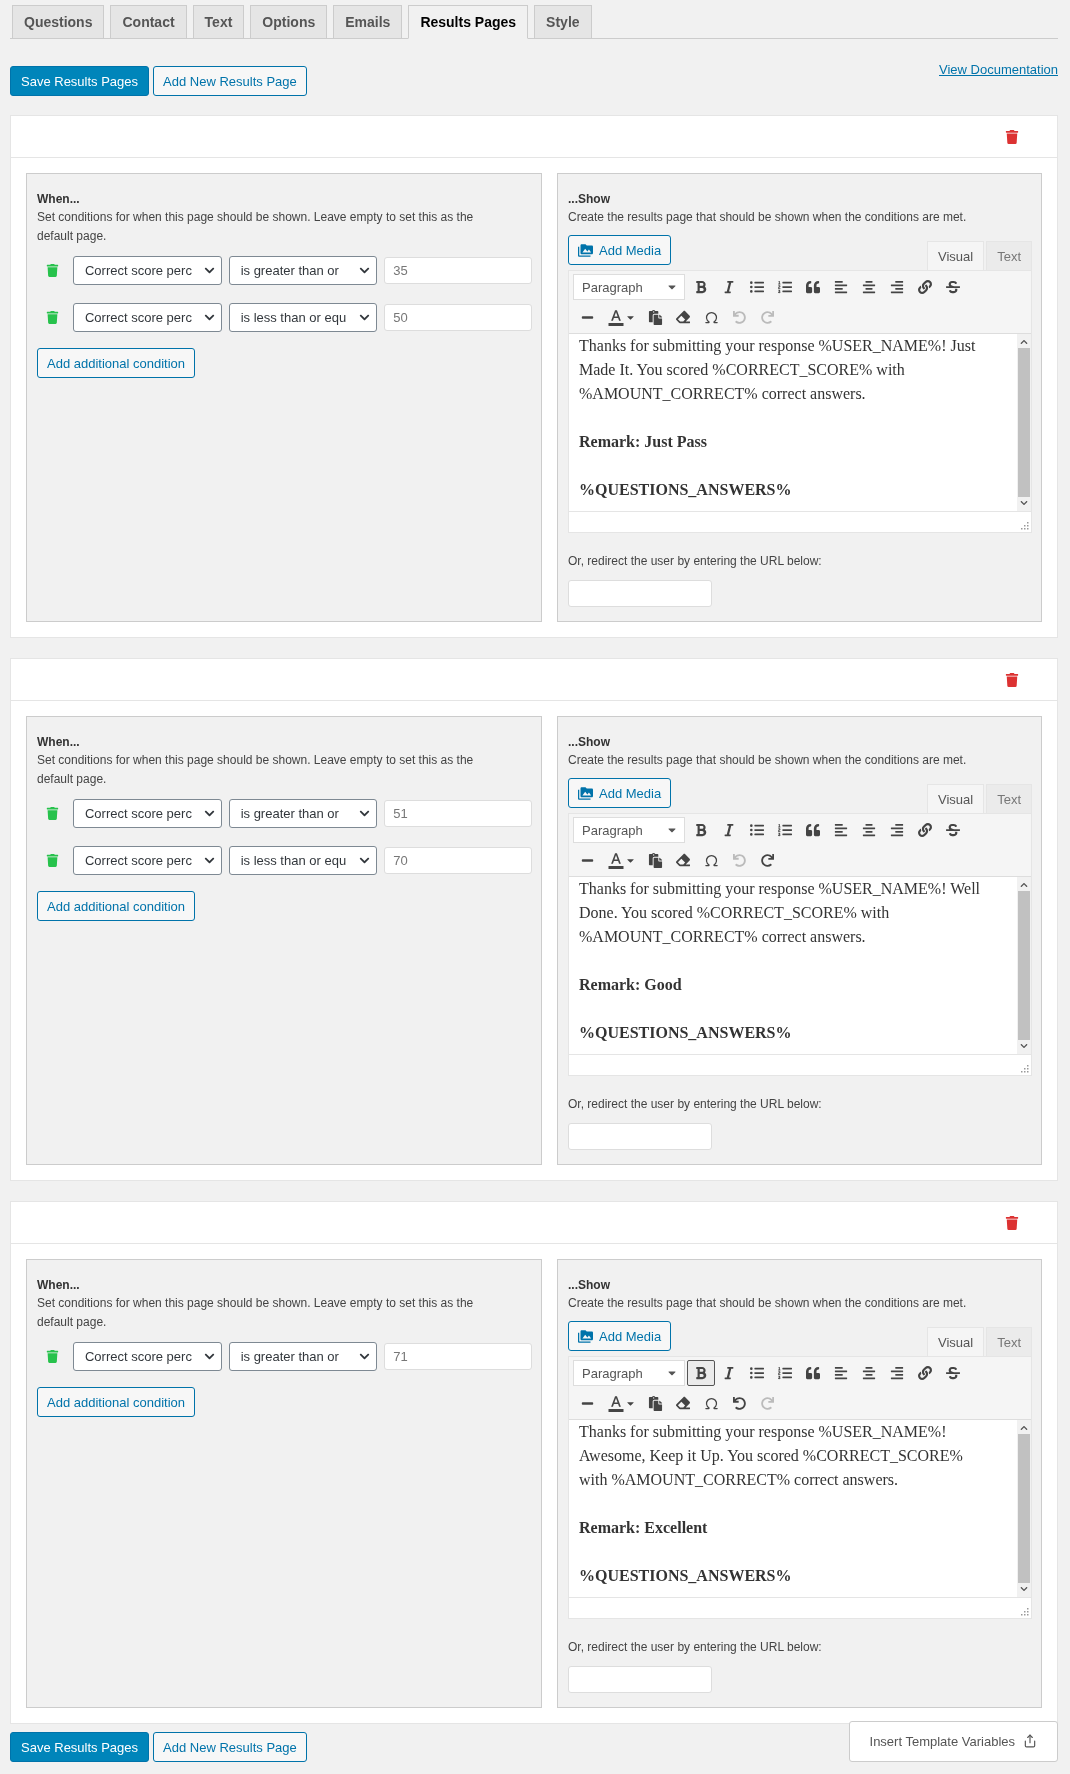 The height and width of the screenshot is (1774, 1070). Describe the element at coordinates (953, 1741) in the screenshot. I see `insert-variables-button: Insert Template Variables` at that location.